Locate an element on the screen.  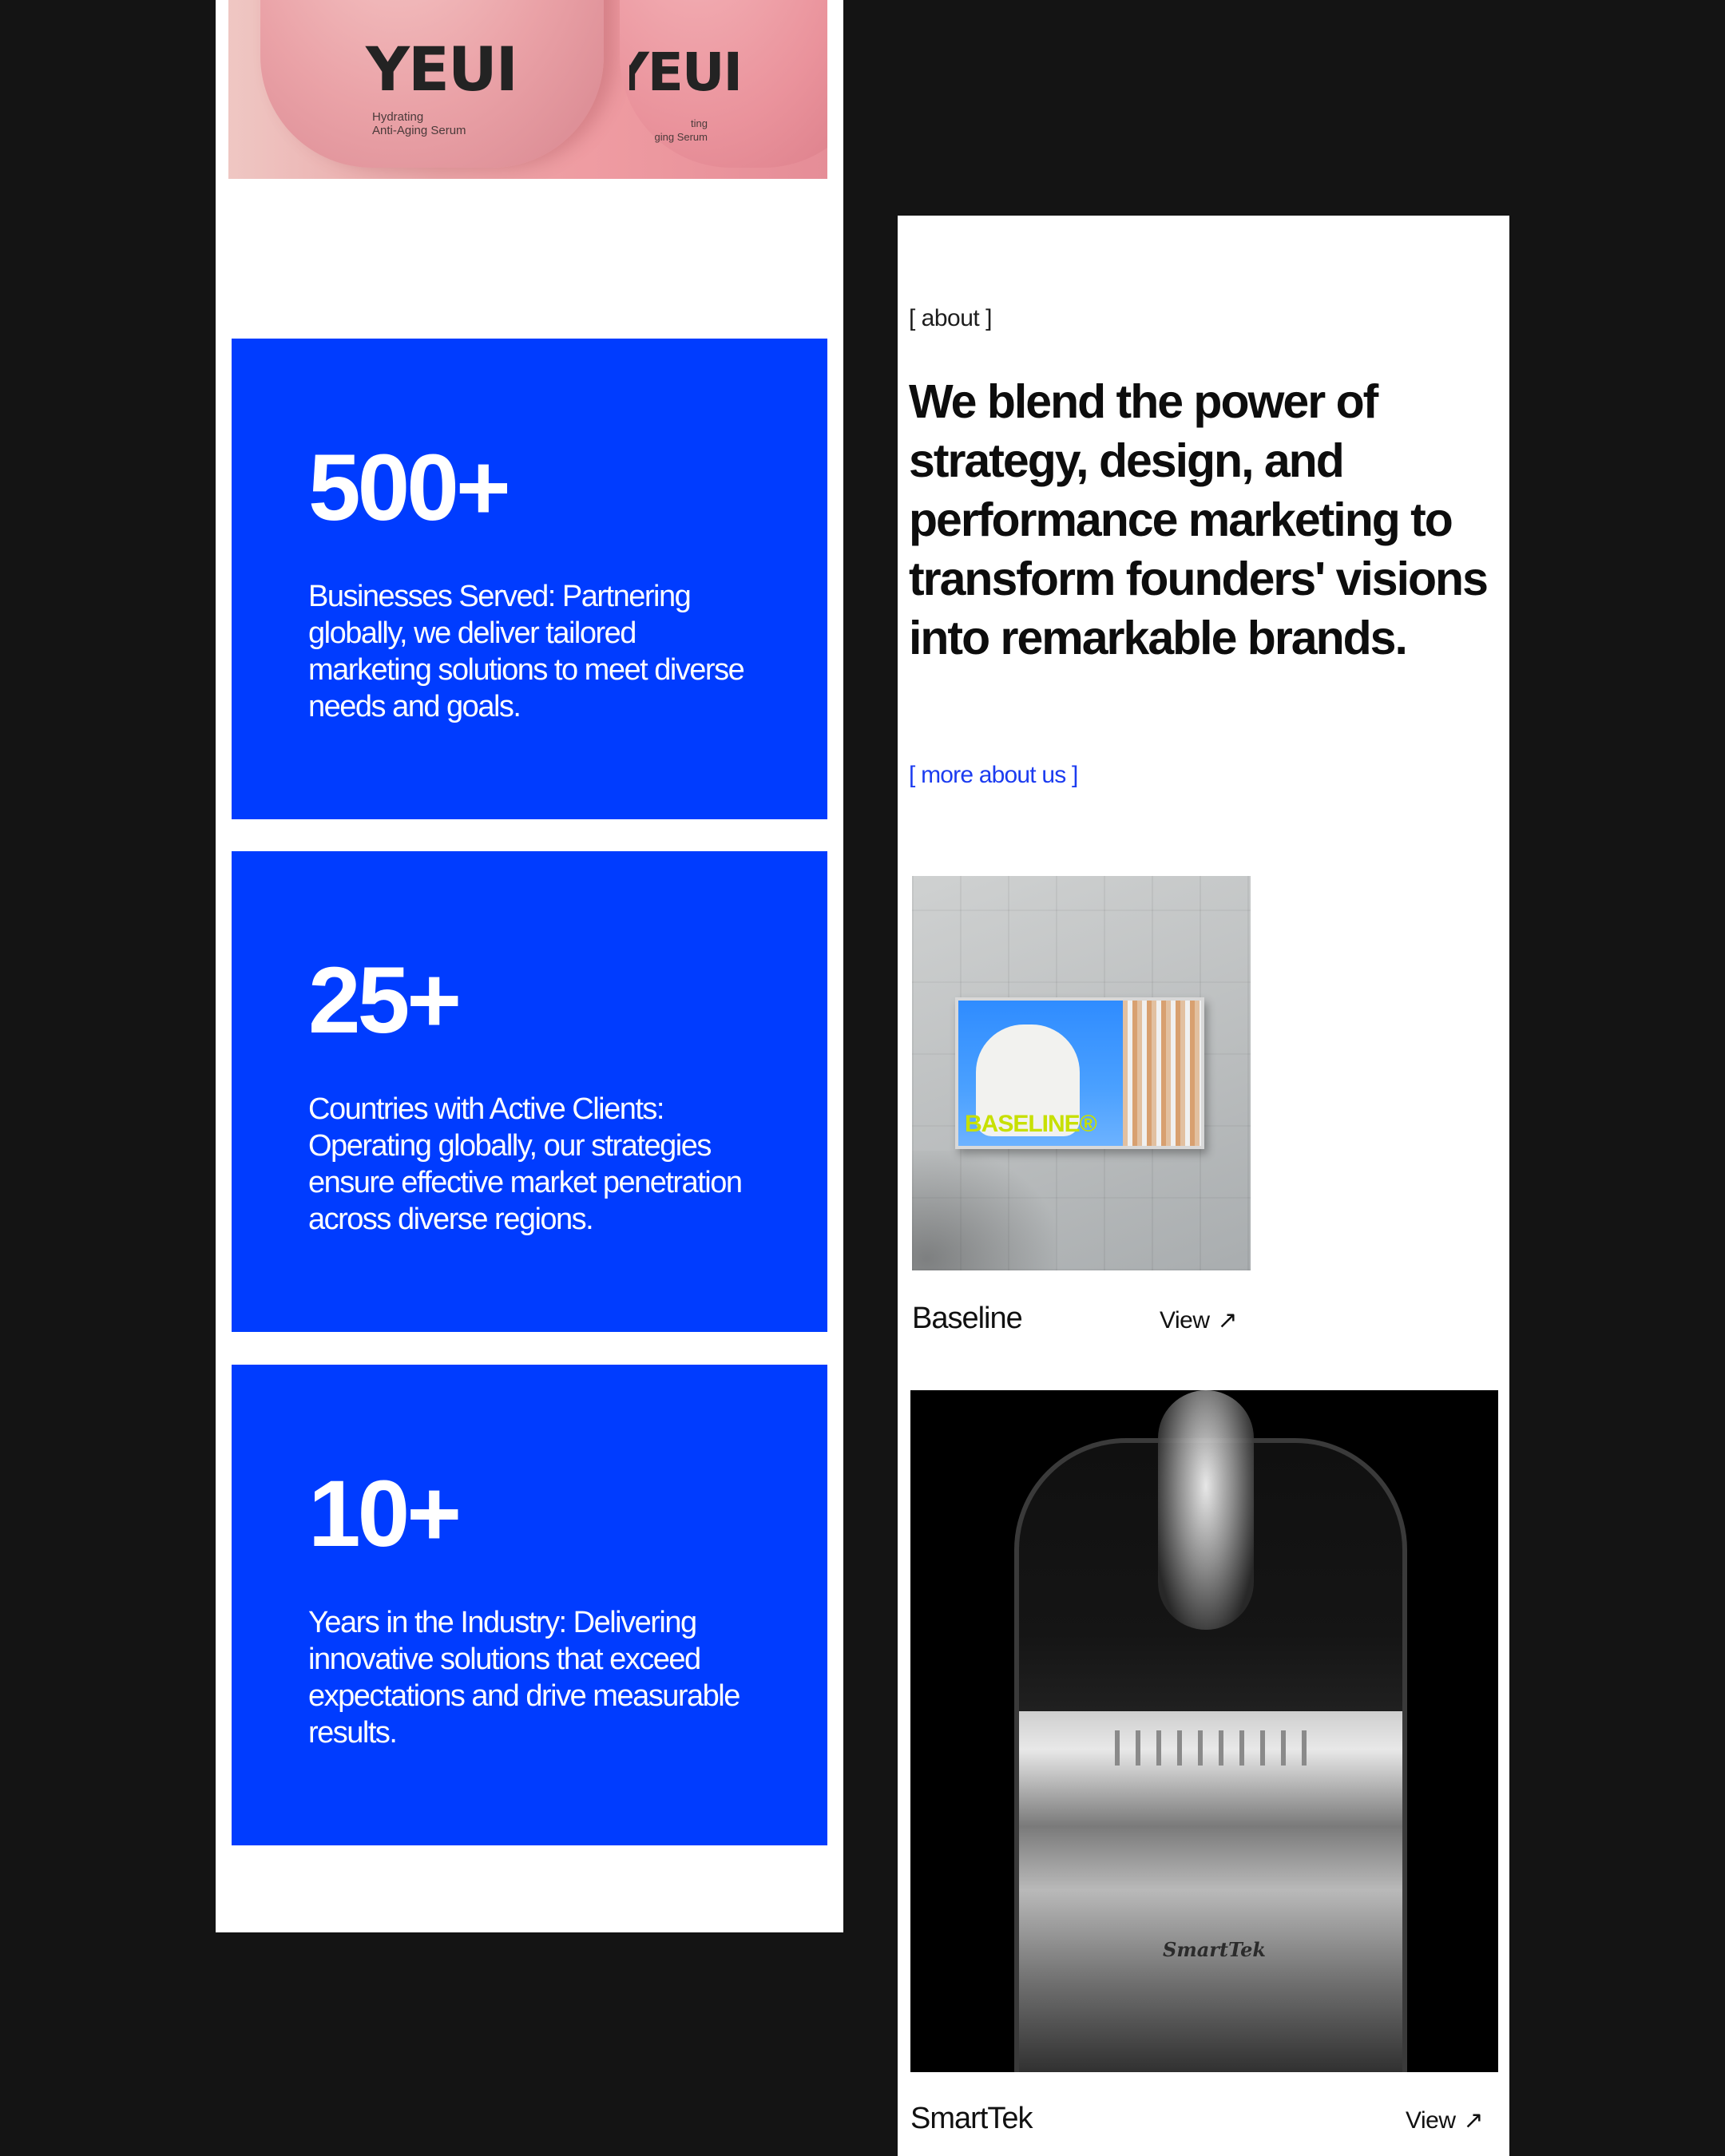
hero-subtitle-line1: Hydrating is located at coordinates (398, 117).